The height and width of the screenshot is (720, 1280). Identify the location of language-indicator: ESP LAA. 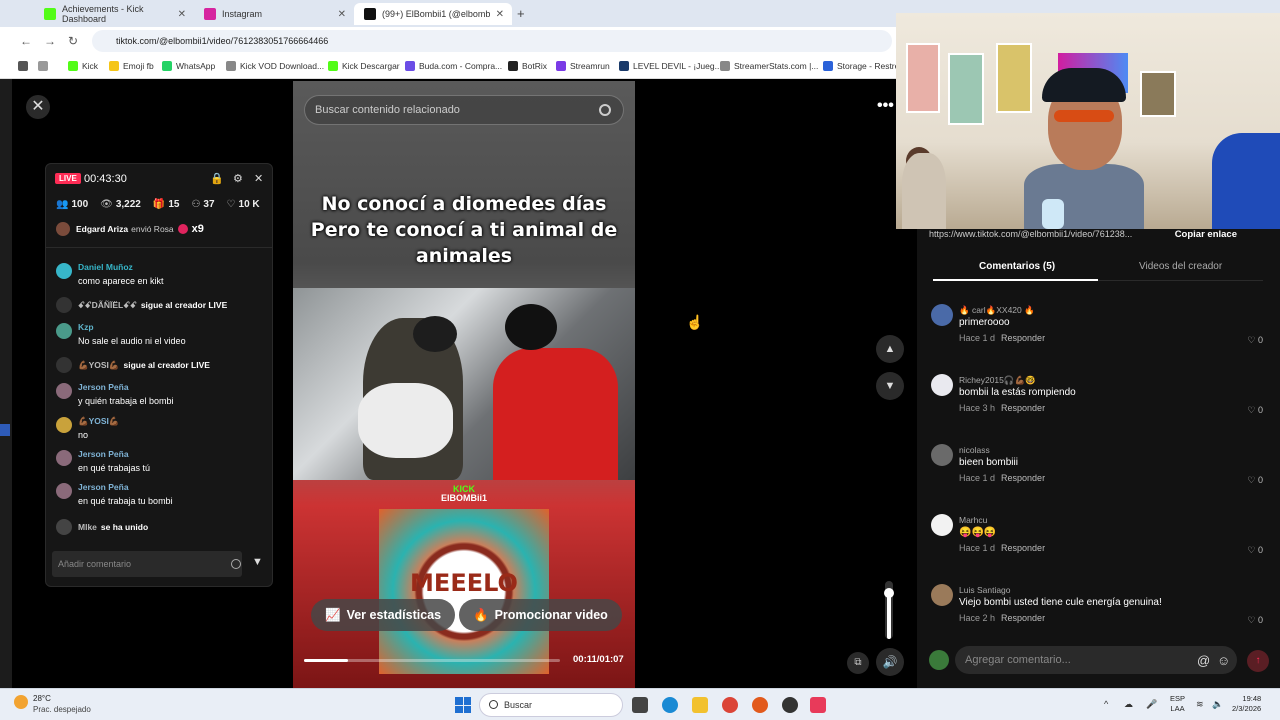
(1177, 704).